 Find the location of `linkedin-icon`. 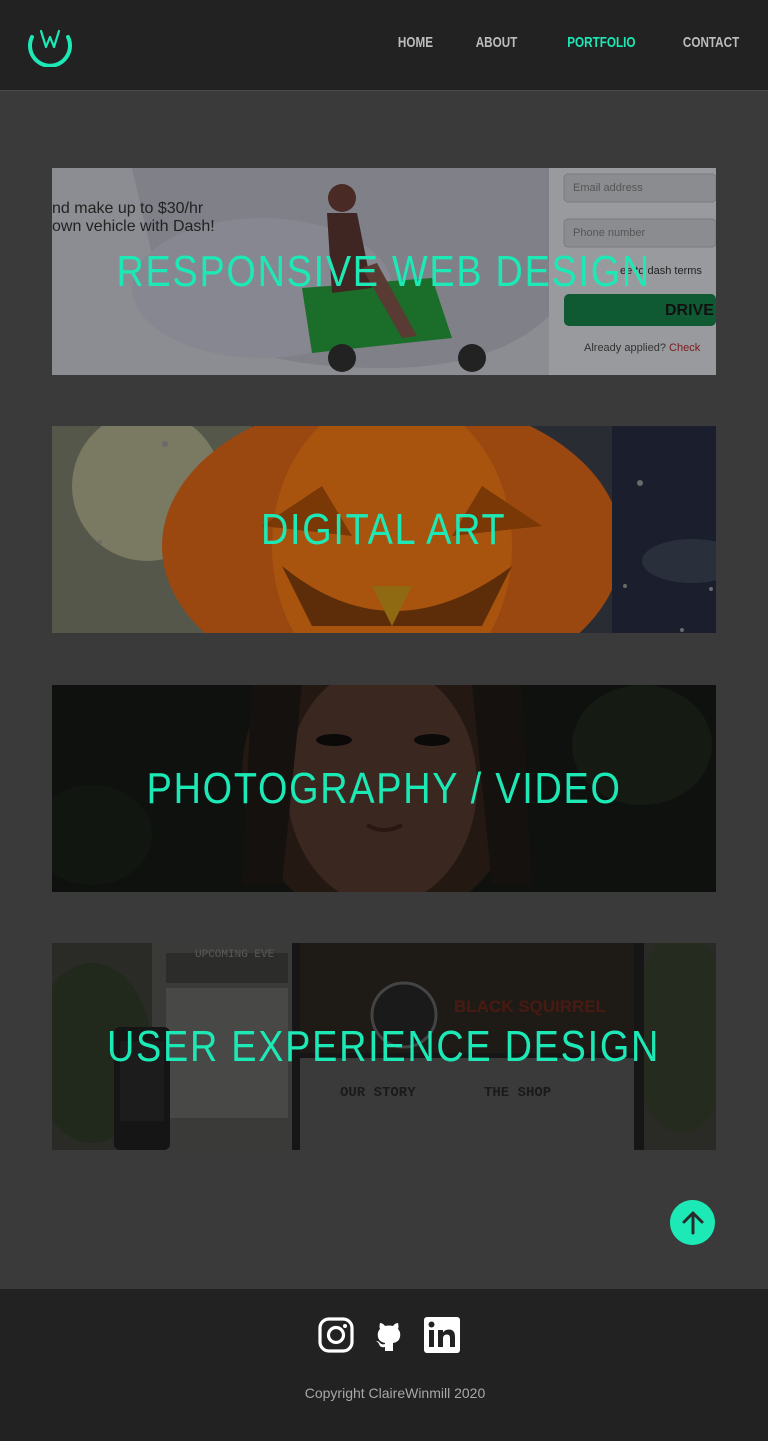

linkedin-icon is located at coordinates (442, 1335).